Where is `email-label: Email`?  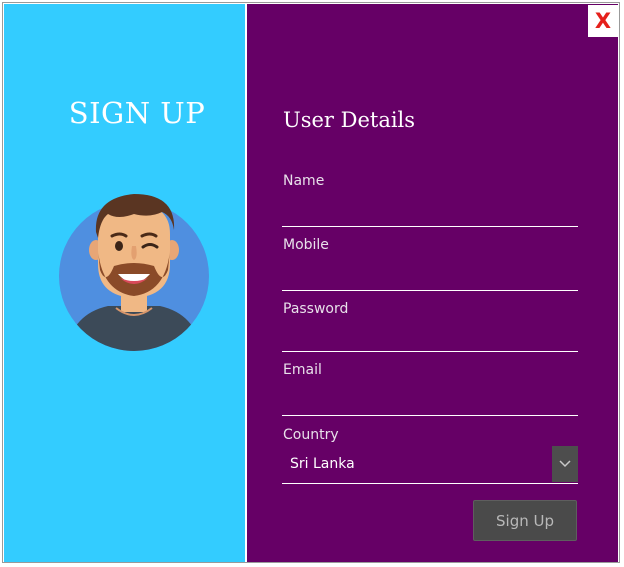 email-label: Email is located at coordinates (302, 370).